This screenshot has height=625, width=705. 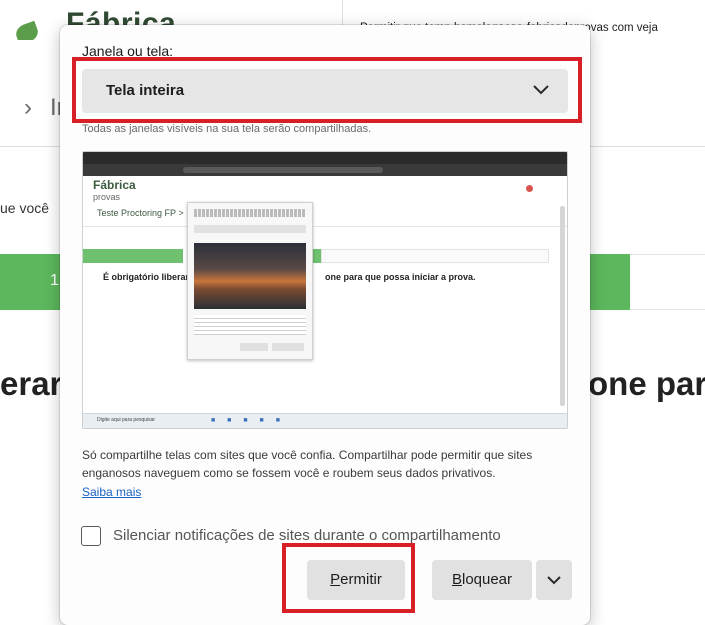 I want to click on learn-more-link: Saiba mais, so click(x=111, y=492).